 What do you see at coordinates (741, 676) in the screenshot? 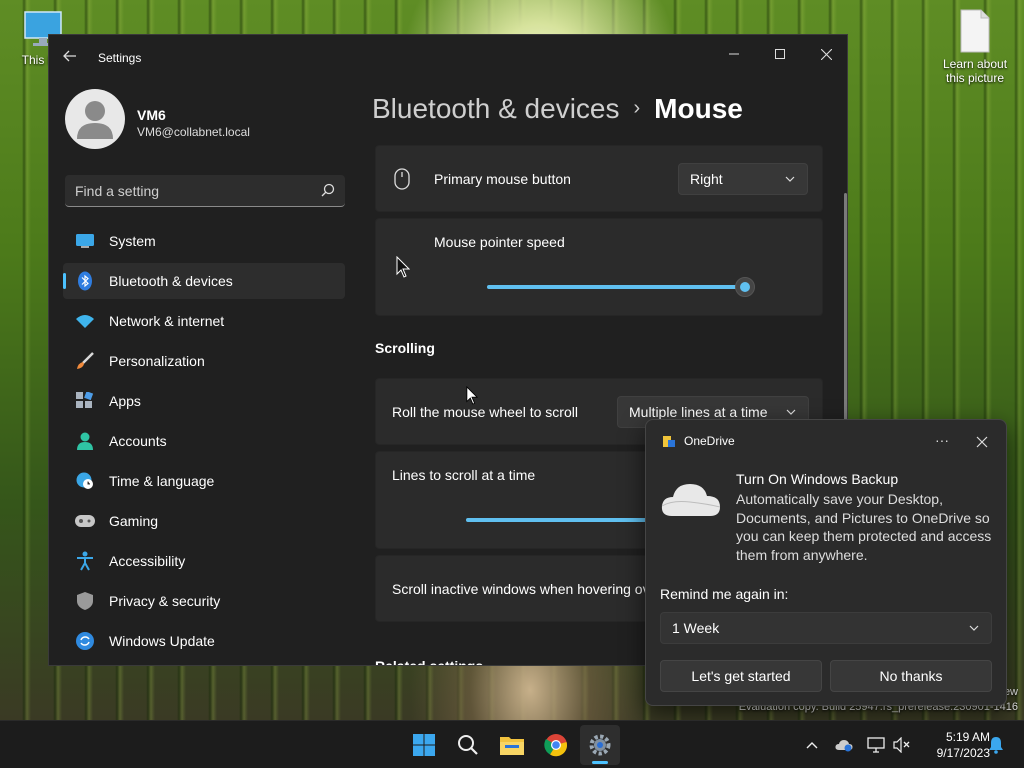
I see `get-started-button: Let's get started` at bounding box center [741, 676].